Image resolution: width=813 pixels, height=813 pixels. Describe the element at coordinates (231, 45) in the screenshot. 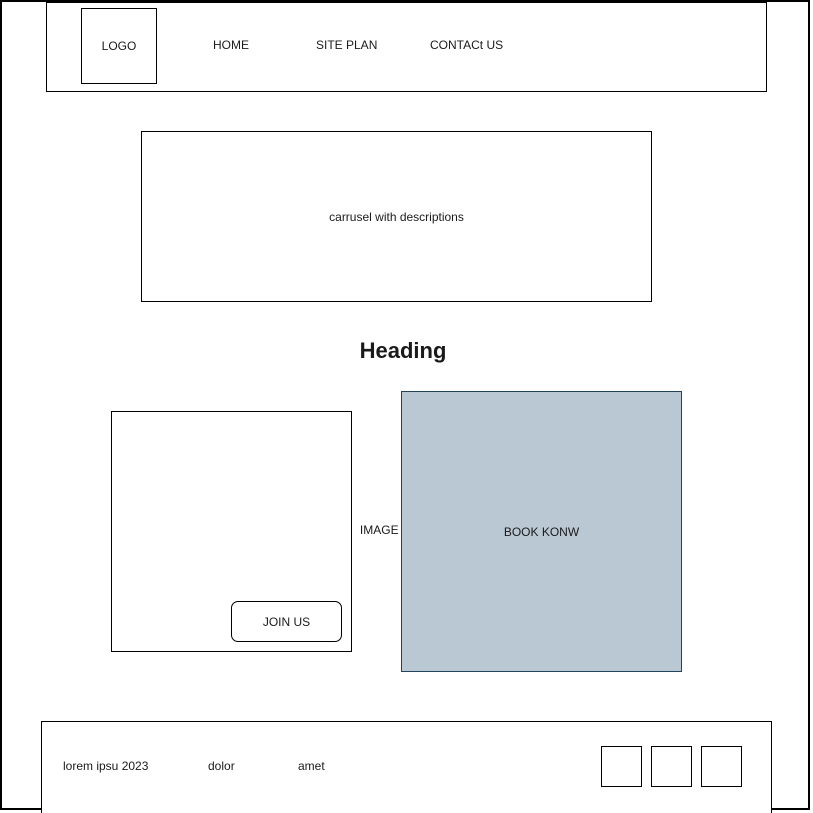

I see `nav-home: HOME` at that location.